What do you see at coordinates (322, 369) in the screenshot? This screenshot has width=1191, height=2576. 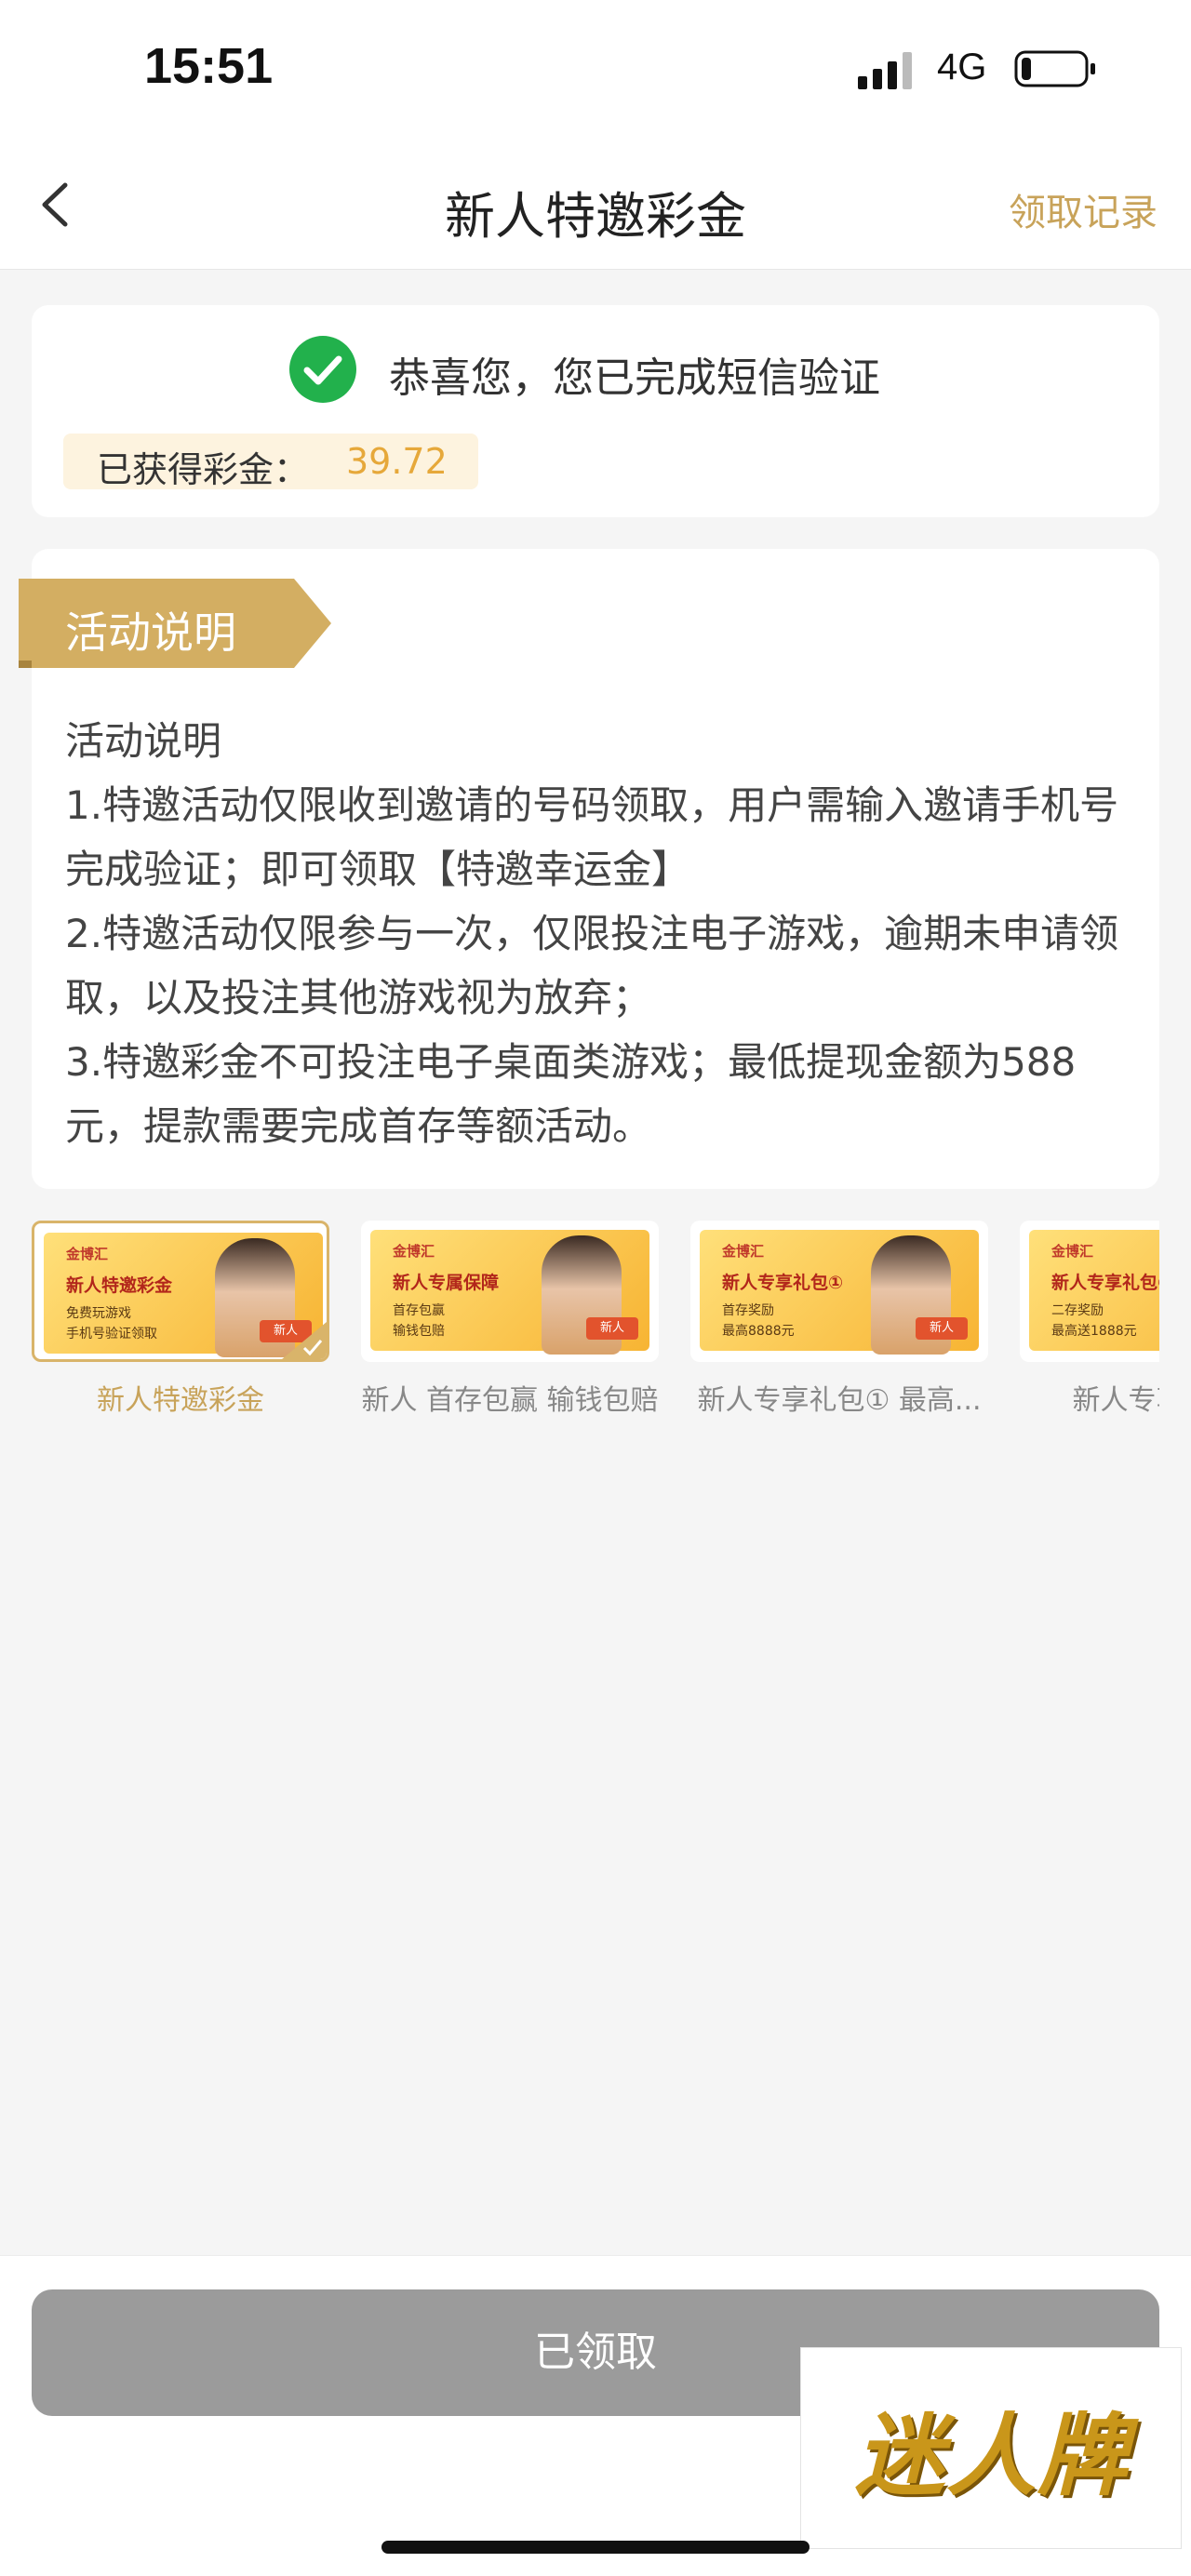 I see `check-circle-icon` at bounding box center [322, 369].